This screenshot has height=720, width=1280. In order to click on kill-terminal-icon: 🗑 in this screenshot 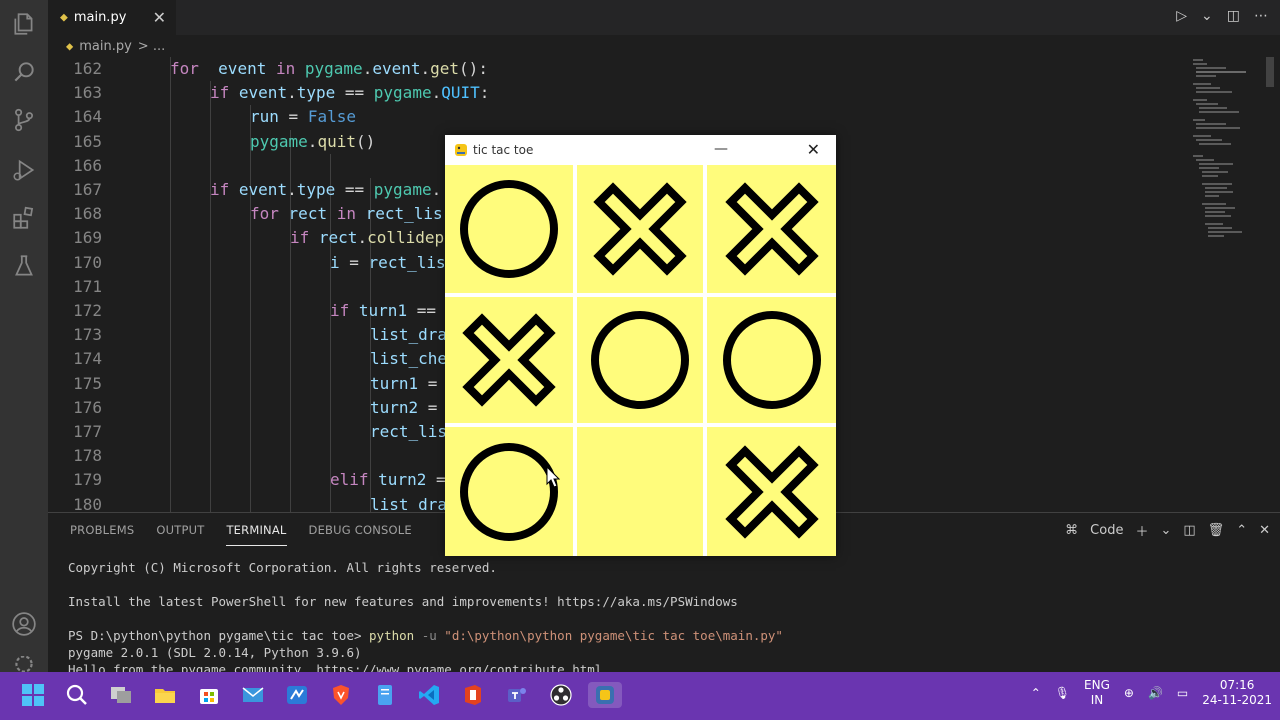, I will do `click(1216, 530)`.